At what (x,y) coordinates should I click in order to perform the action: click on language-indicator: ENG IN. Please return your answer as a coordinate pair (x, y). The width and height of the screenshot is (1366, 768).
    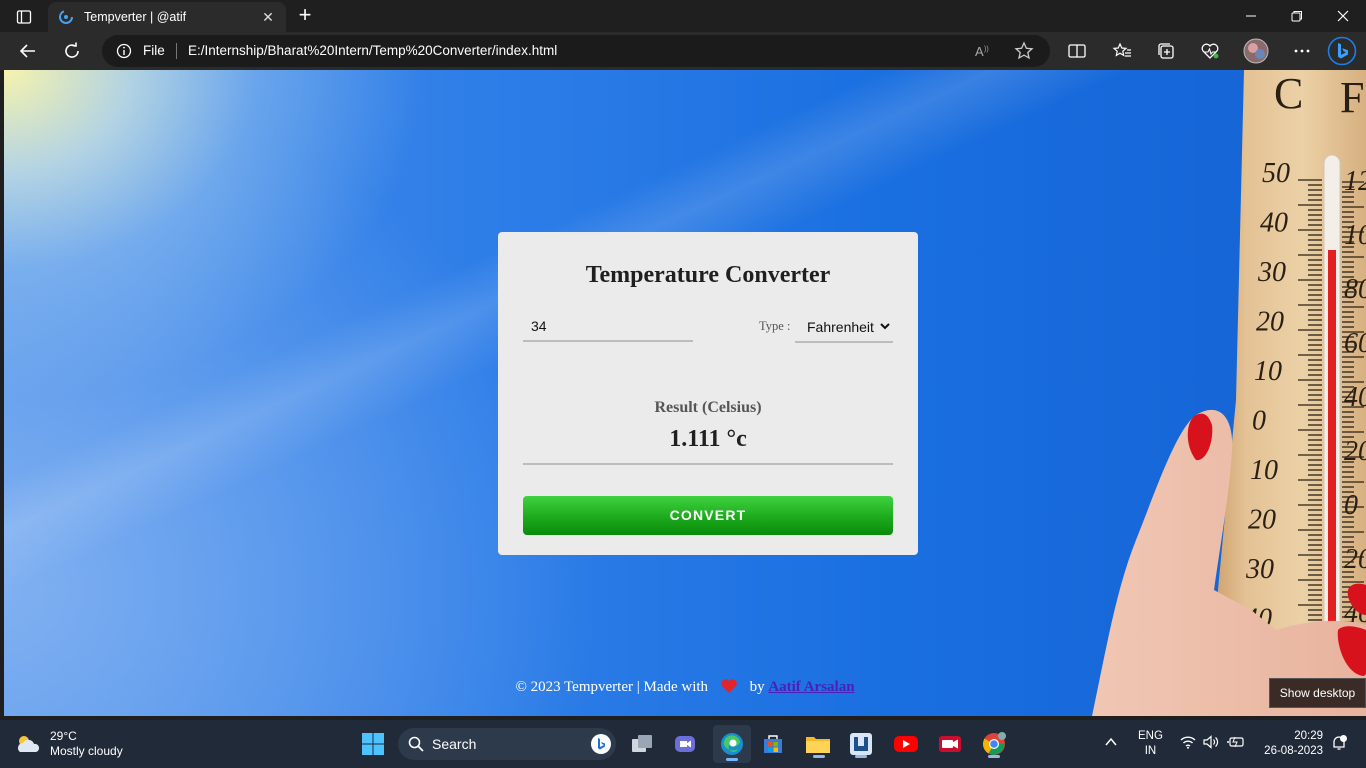
    Looking at the image, I should click on (1150, 744).